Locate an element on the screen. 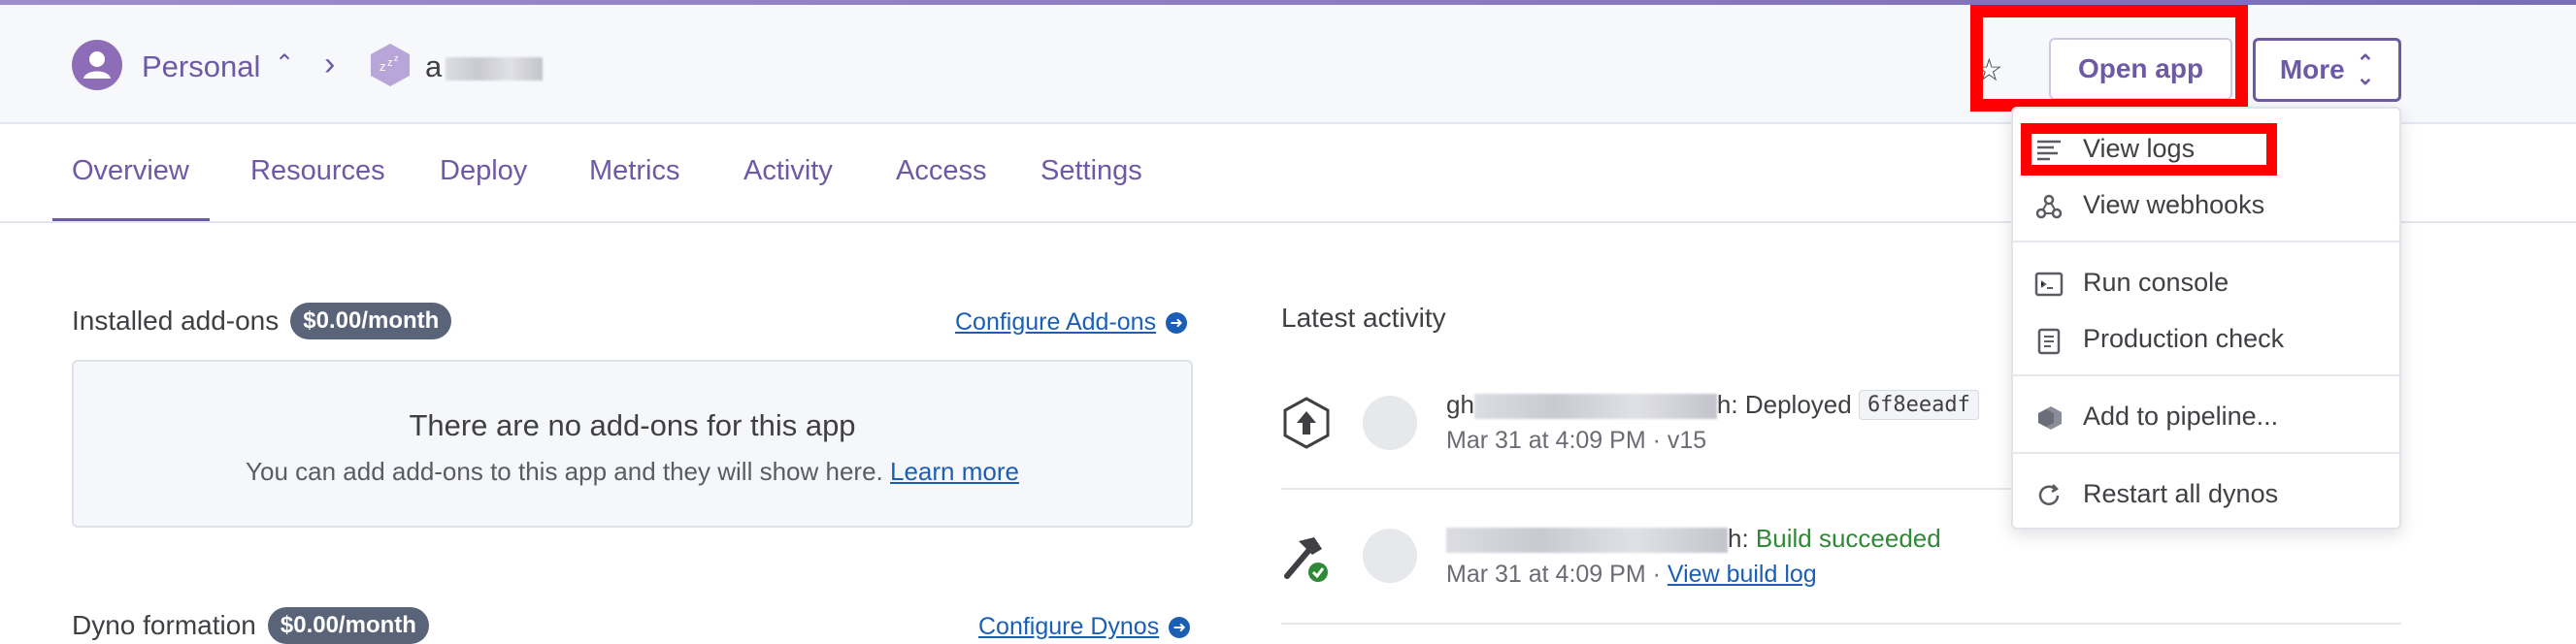  activity-build-line: h: Build succeeded is located at coordinates (1693, 539).